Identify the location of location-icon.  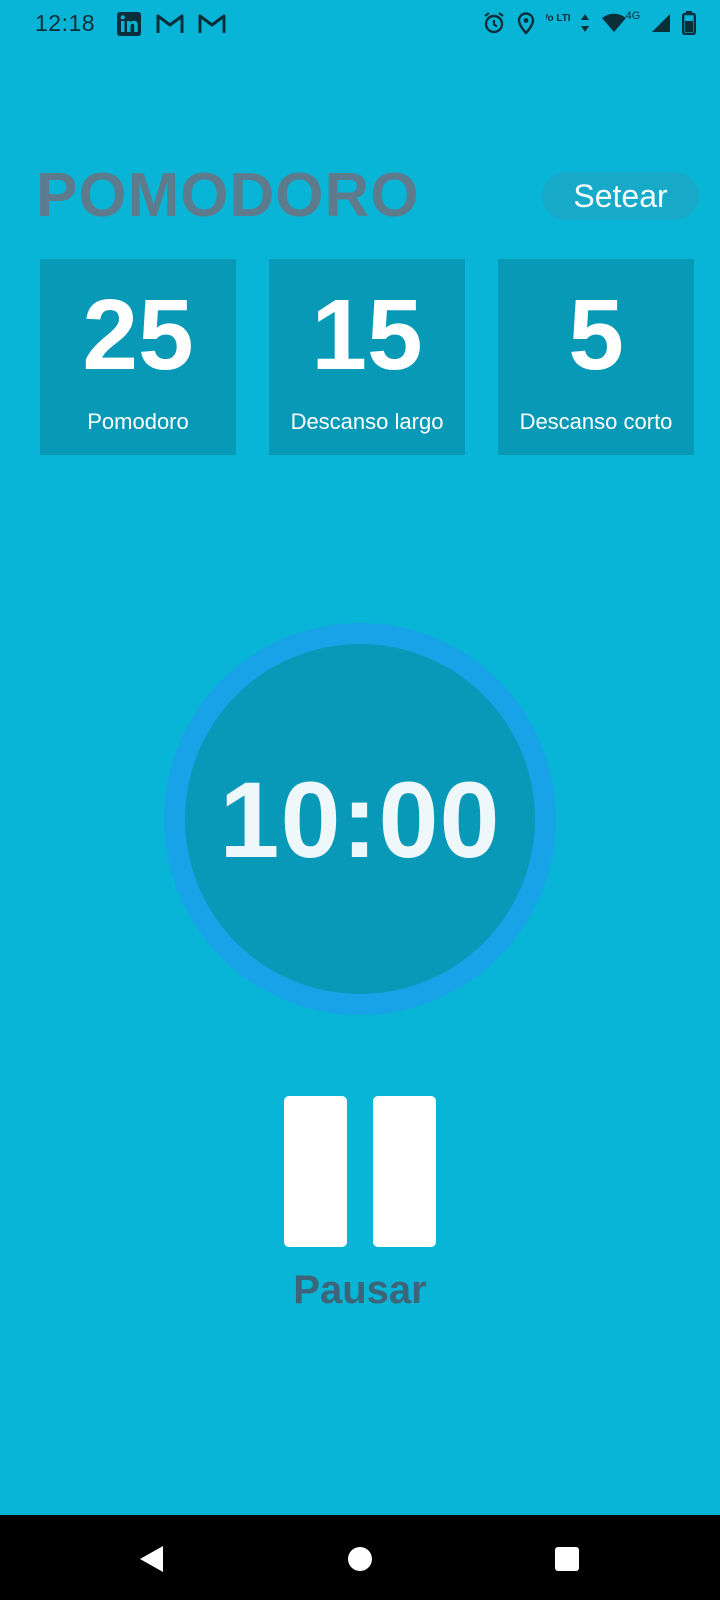
(526, 23).